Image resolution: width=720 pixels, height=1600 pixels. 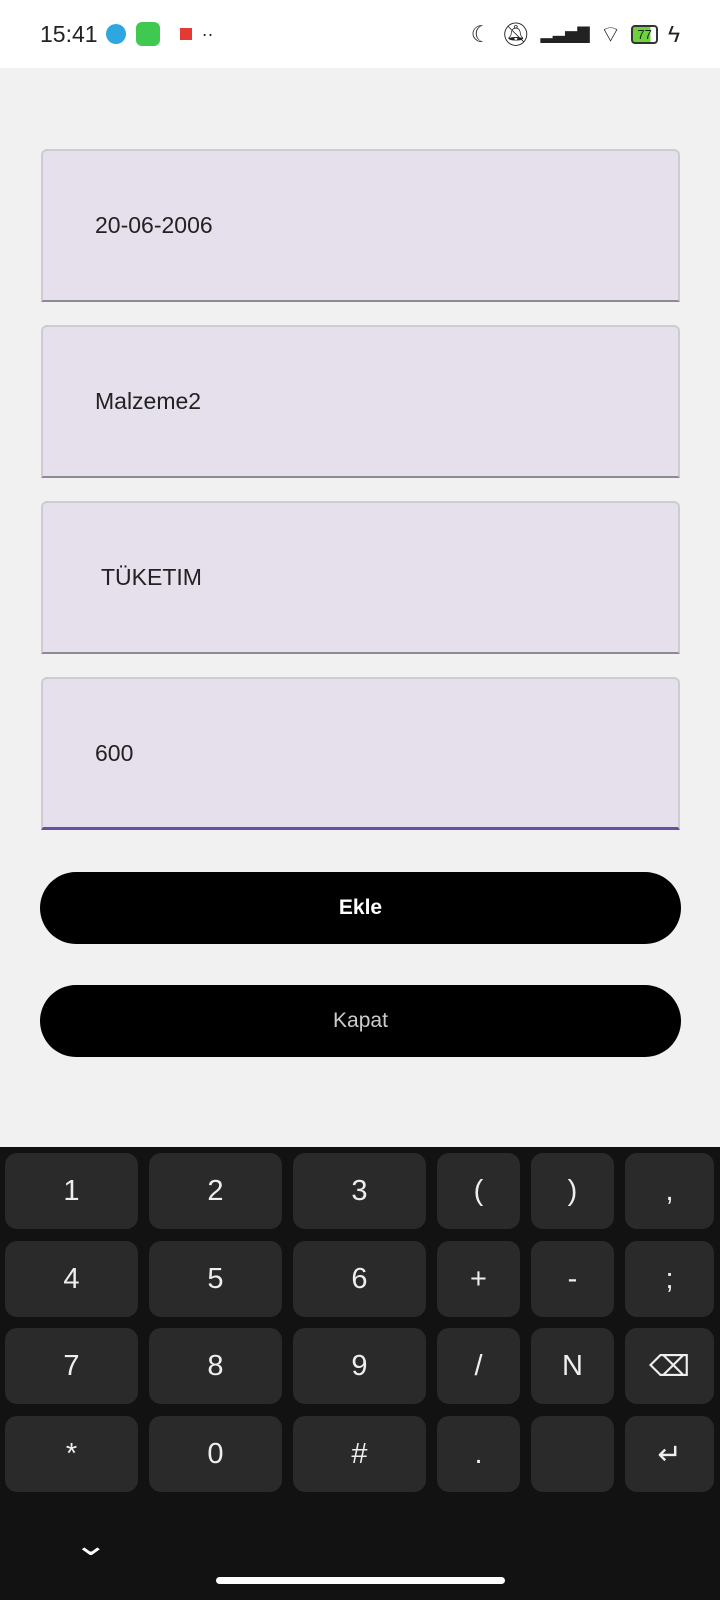 What do you see at coordinates (360, 577) in the screenshot?
I see `type-field: TÜKETIM` at bounding box center [360, 577].